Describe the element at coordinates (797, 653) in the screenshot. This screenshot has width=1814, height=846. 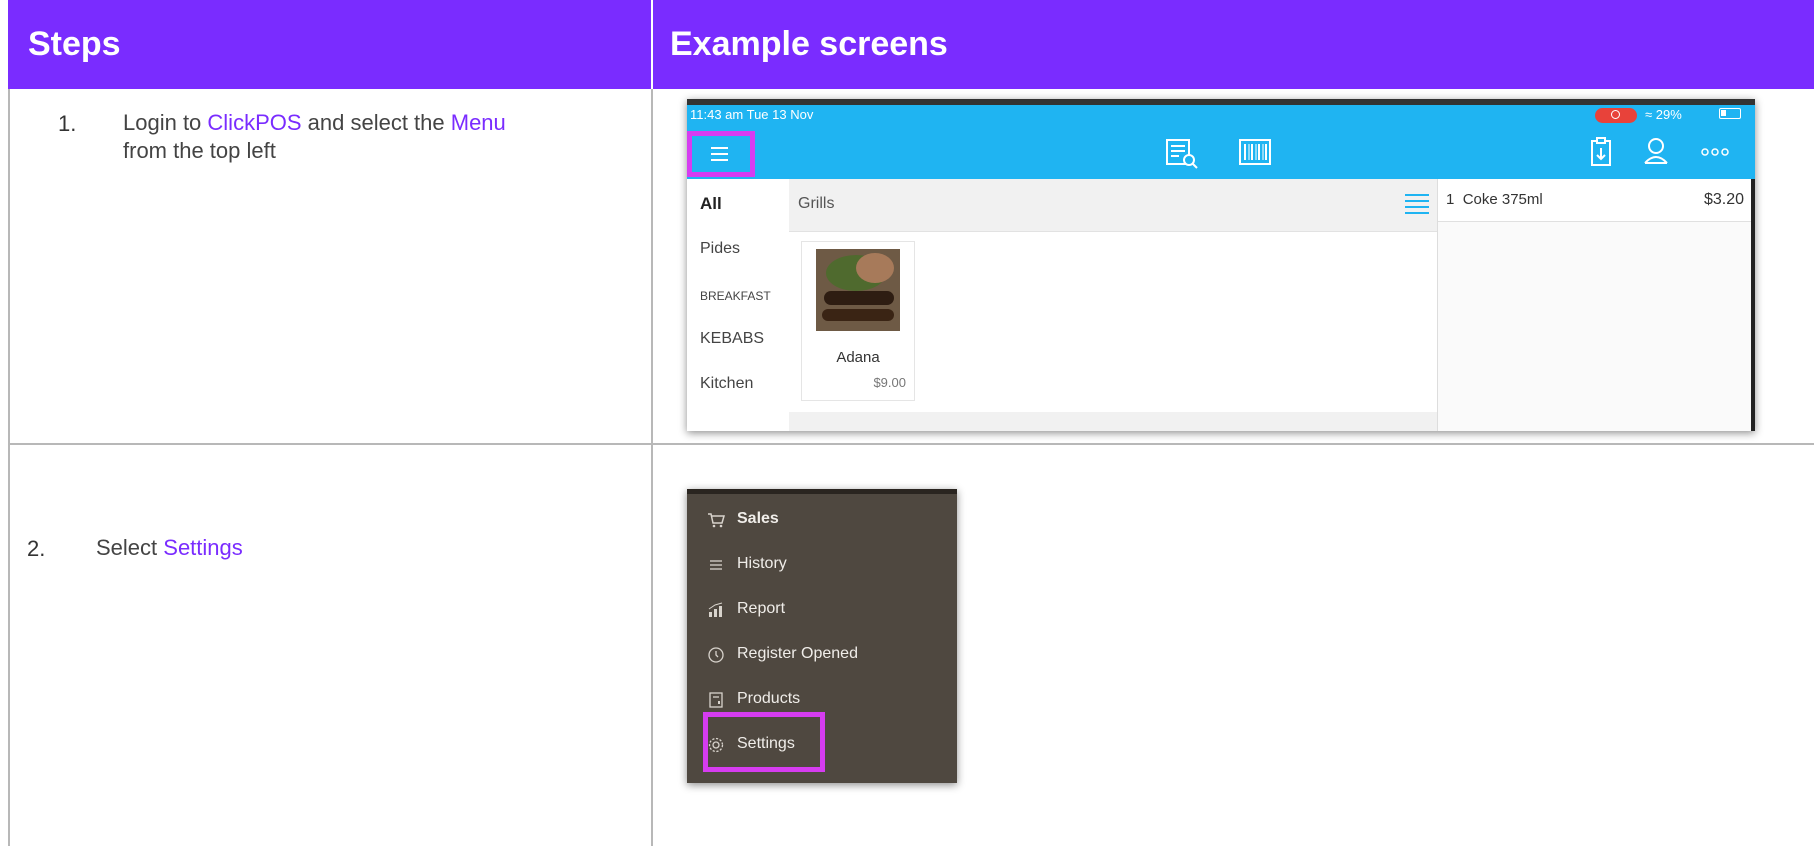
I see `menu-item-label: Register Opened` at that location.